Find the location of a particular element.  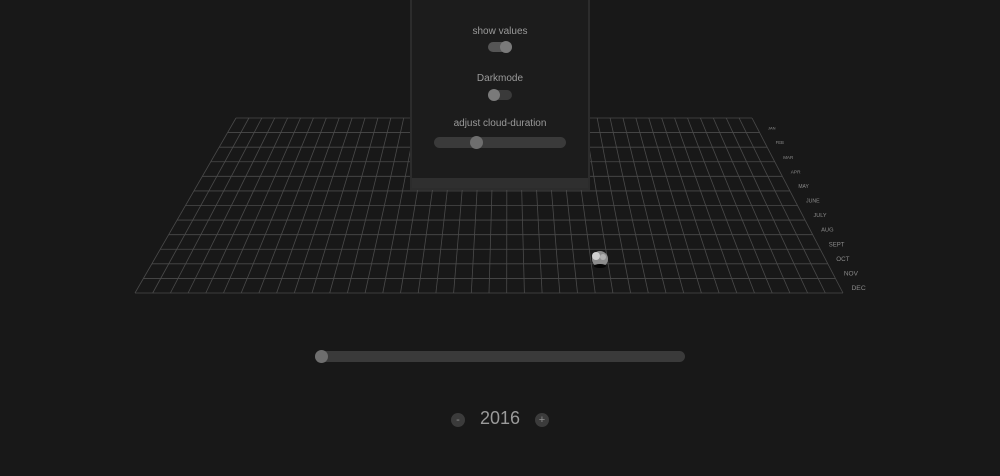

month-label: NOV is located at coordinates (851, 273).